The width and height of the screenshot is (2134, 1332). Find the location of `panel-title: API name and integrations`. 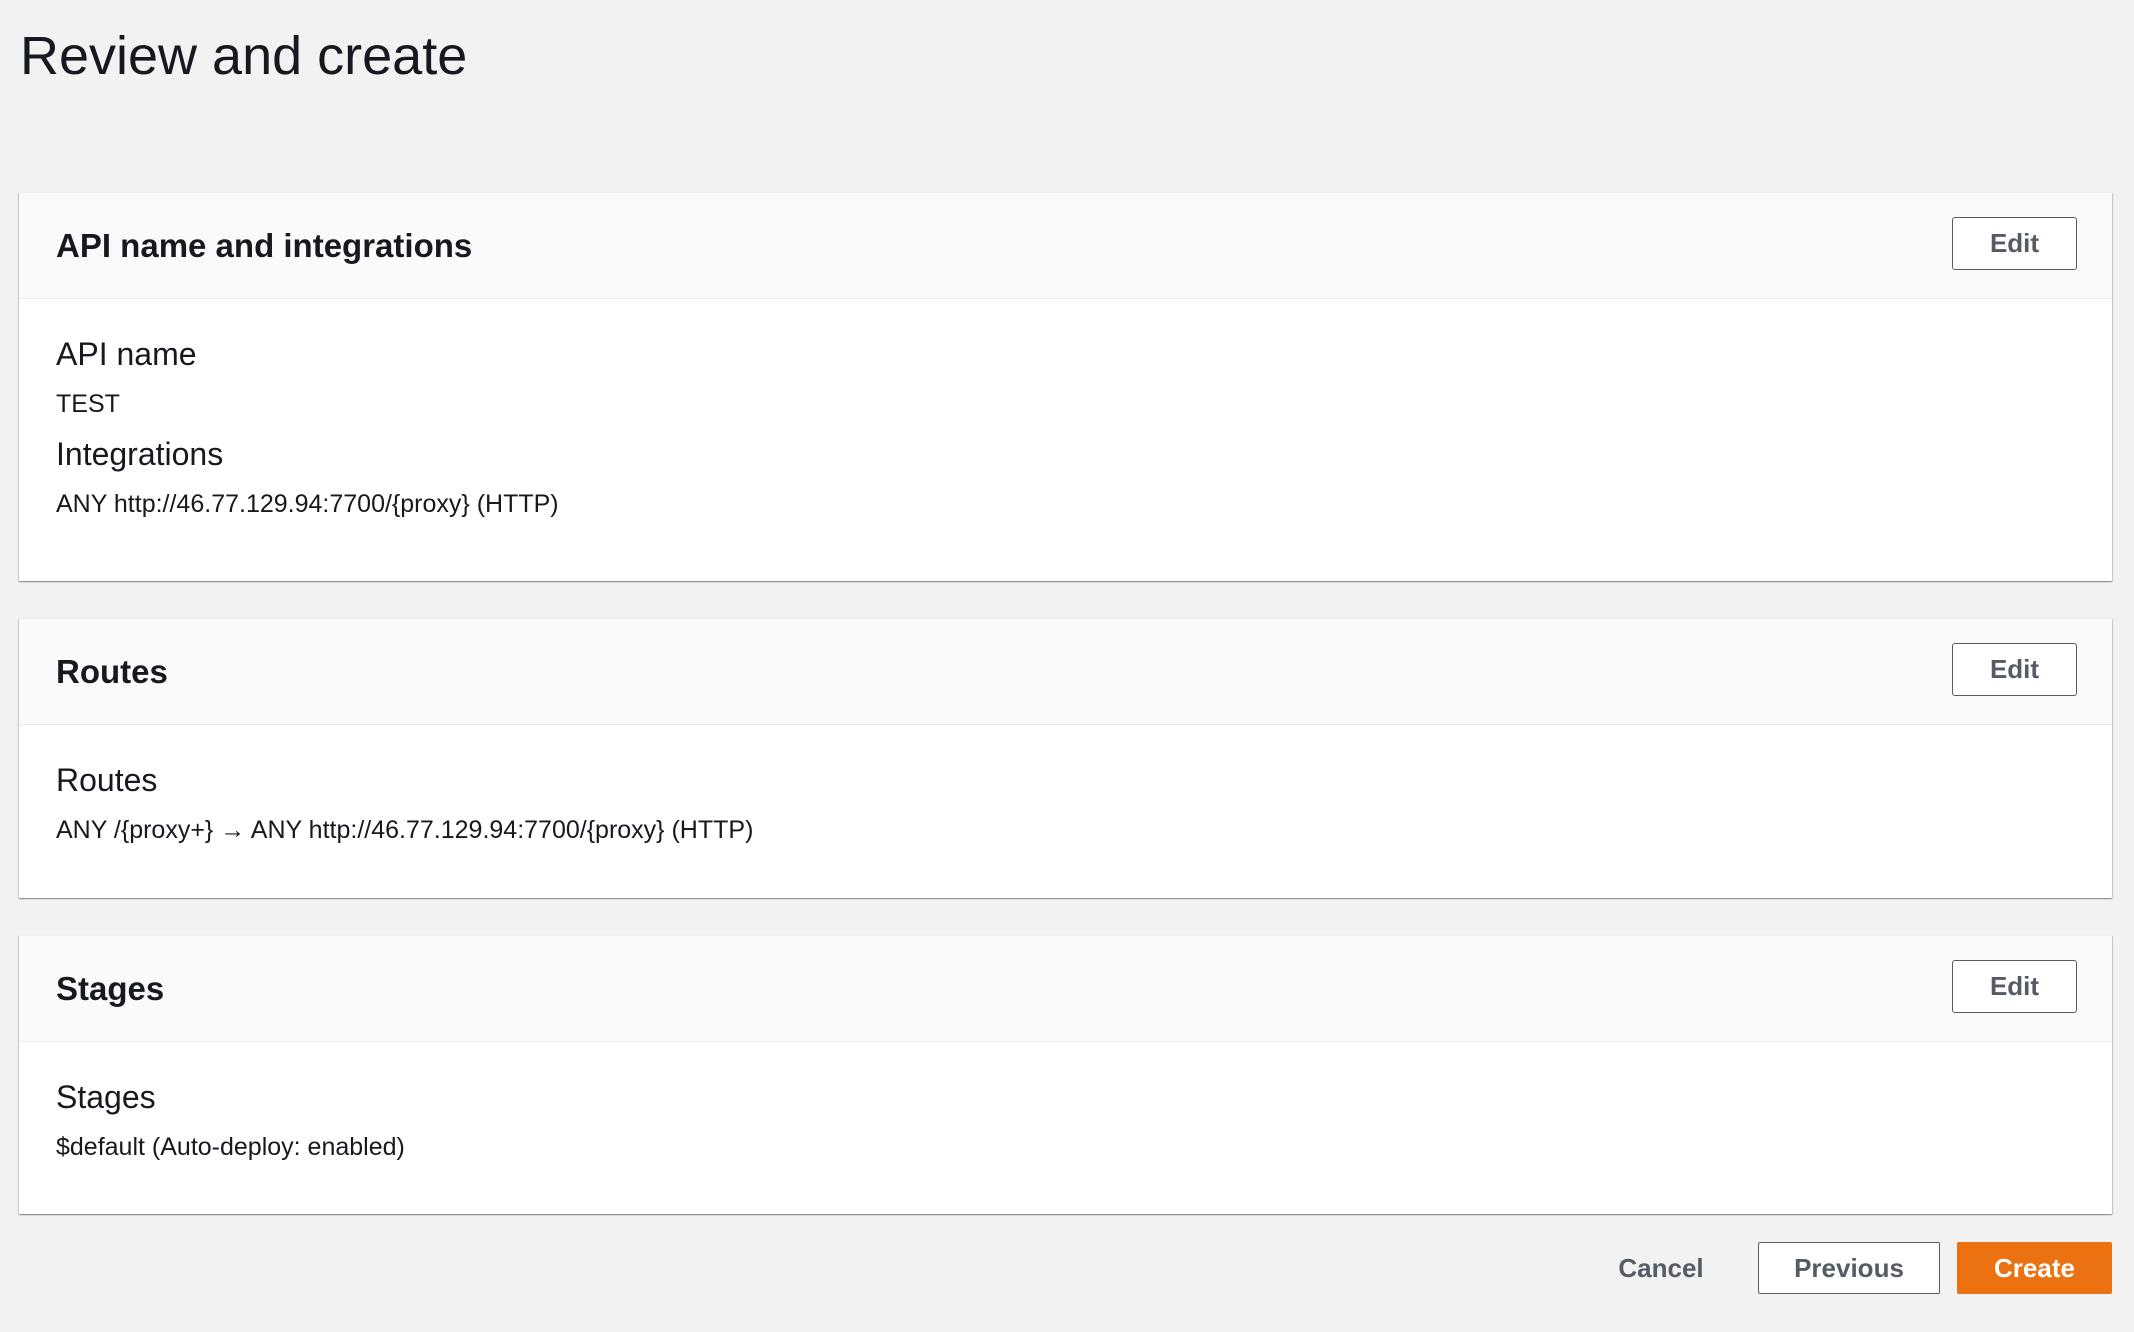

panel-title: API name and integrations is located at coordinates (264, 245).